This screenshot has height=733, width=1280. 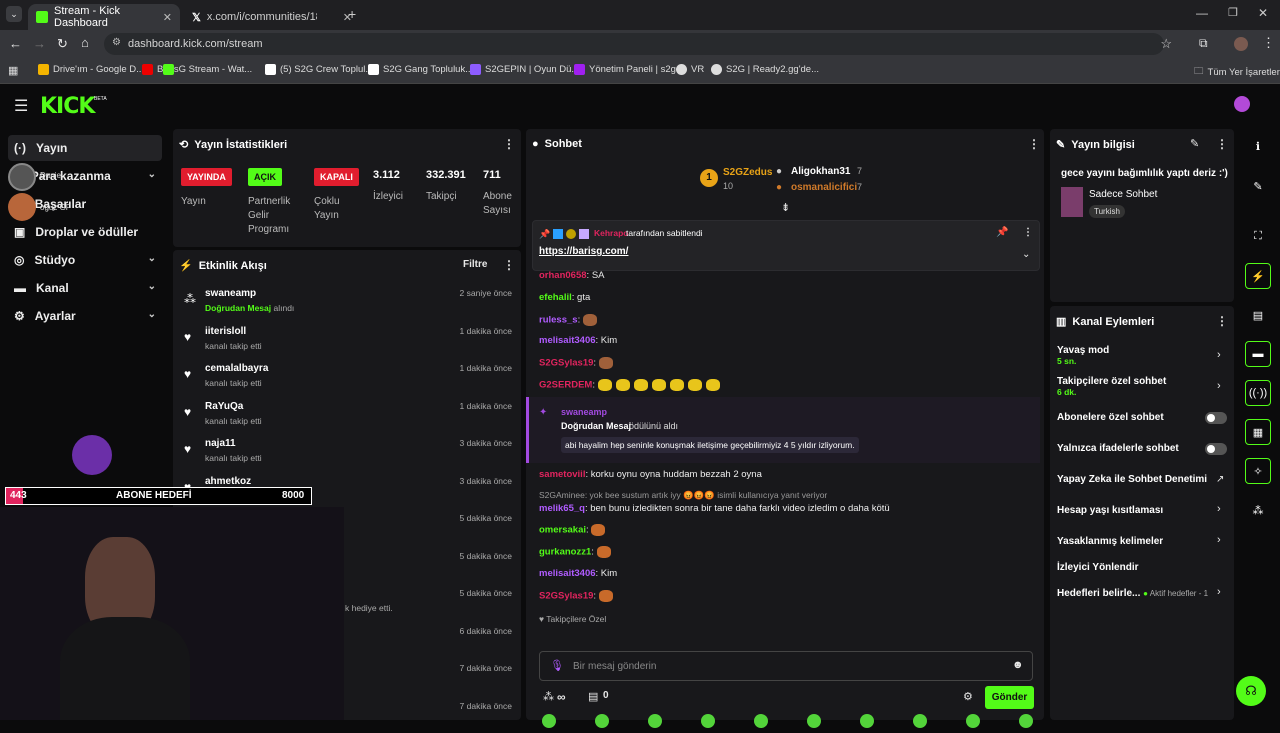 What do you see at coordinates (228, 481) in the screenshot?
I see `activity-user: ahmetkoz` at bounding box center [228, 481].